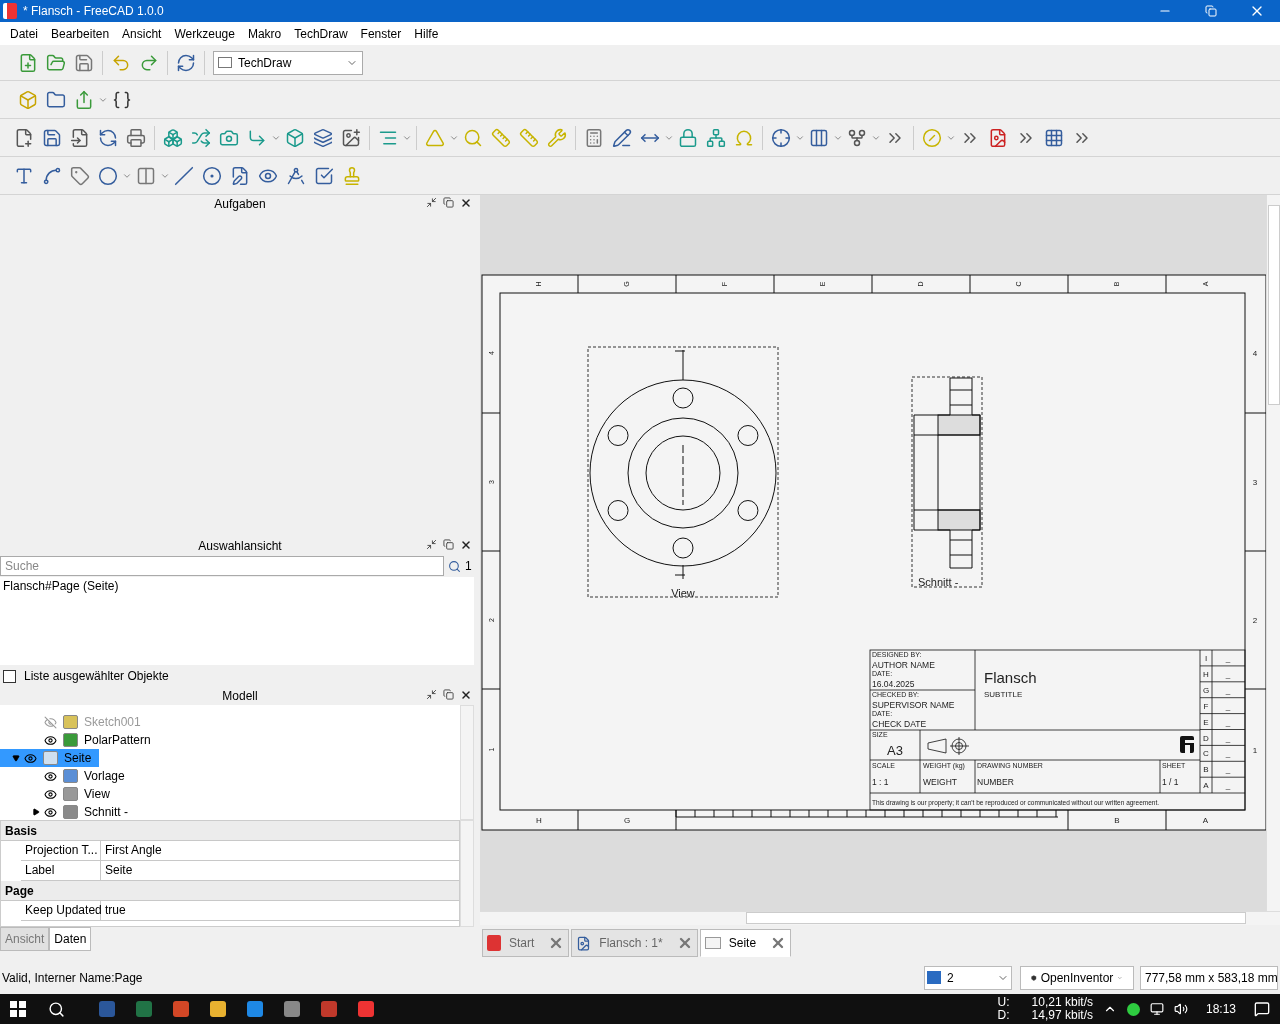 This screenshot has width=1280, height=1024. What do you see at coordinates (1010, 677) in the screenshot?
I see `drawing-title: Flansch` at bounding box center [1010, 677].